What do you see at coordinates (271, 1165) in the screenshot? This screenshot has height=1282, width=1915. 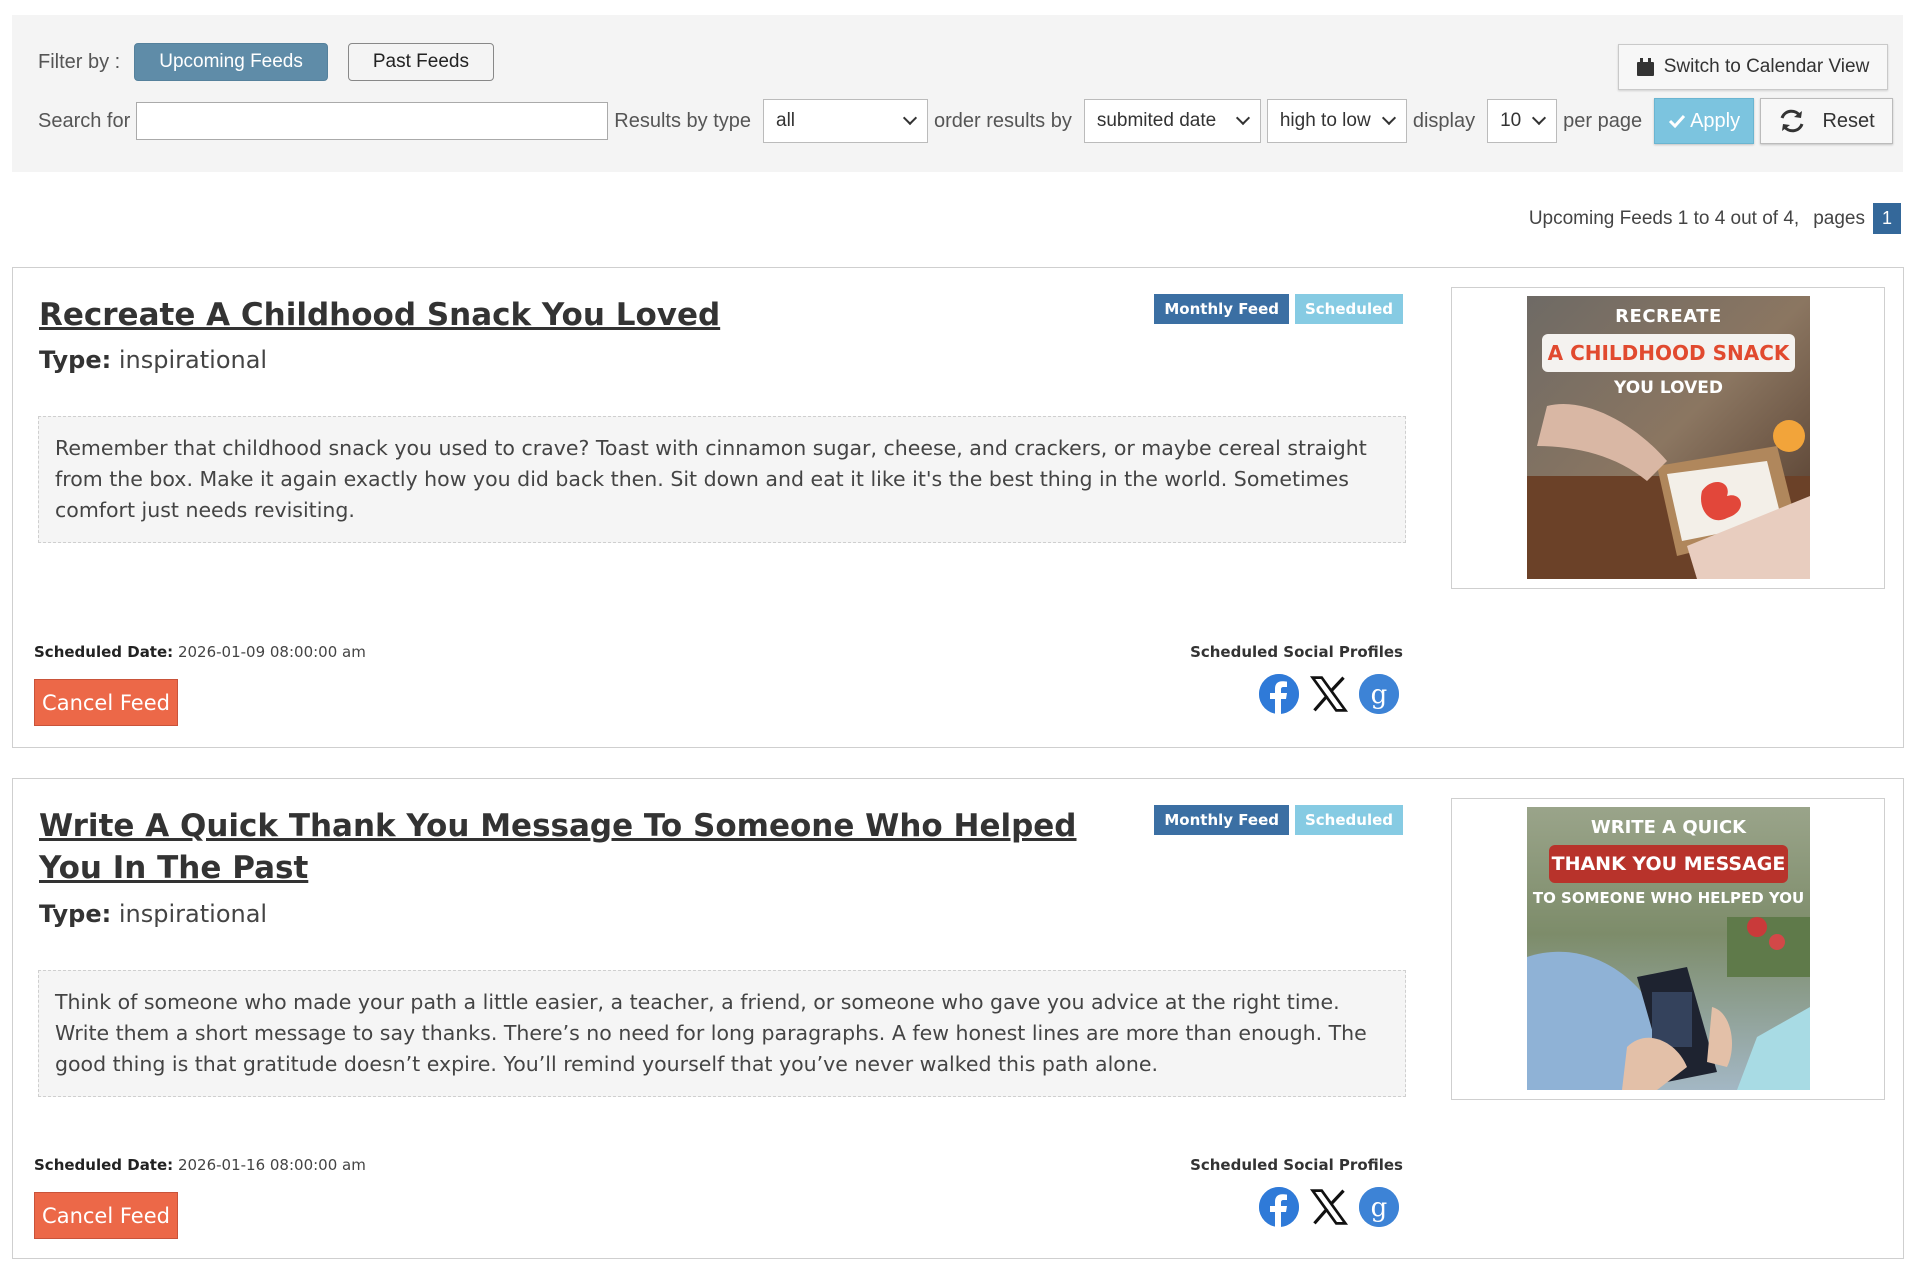 I see `scheduled-date-value: 2026-01-16 08:00:00 am` at bounding box center [271, 1165].